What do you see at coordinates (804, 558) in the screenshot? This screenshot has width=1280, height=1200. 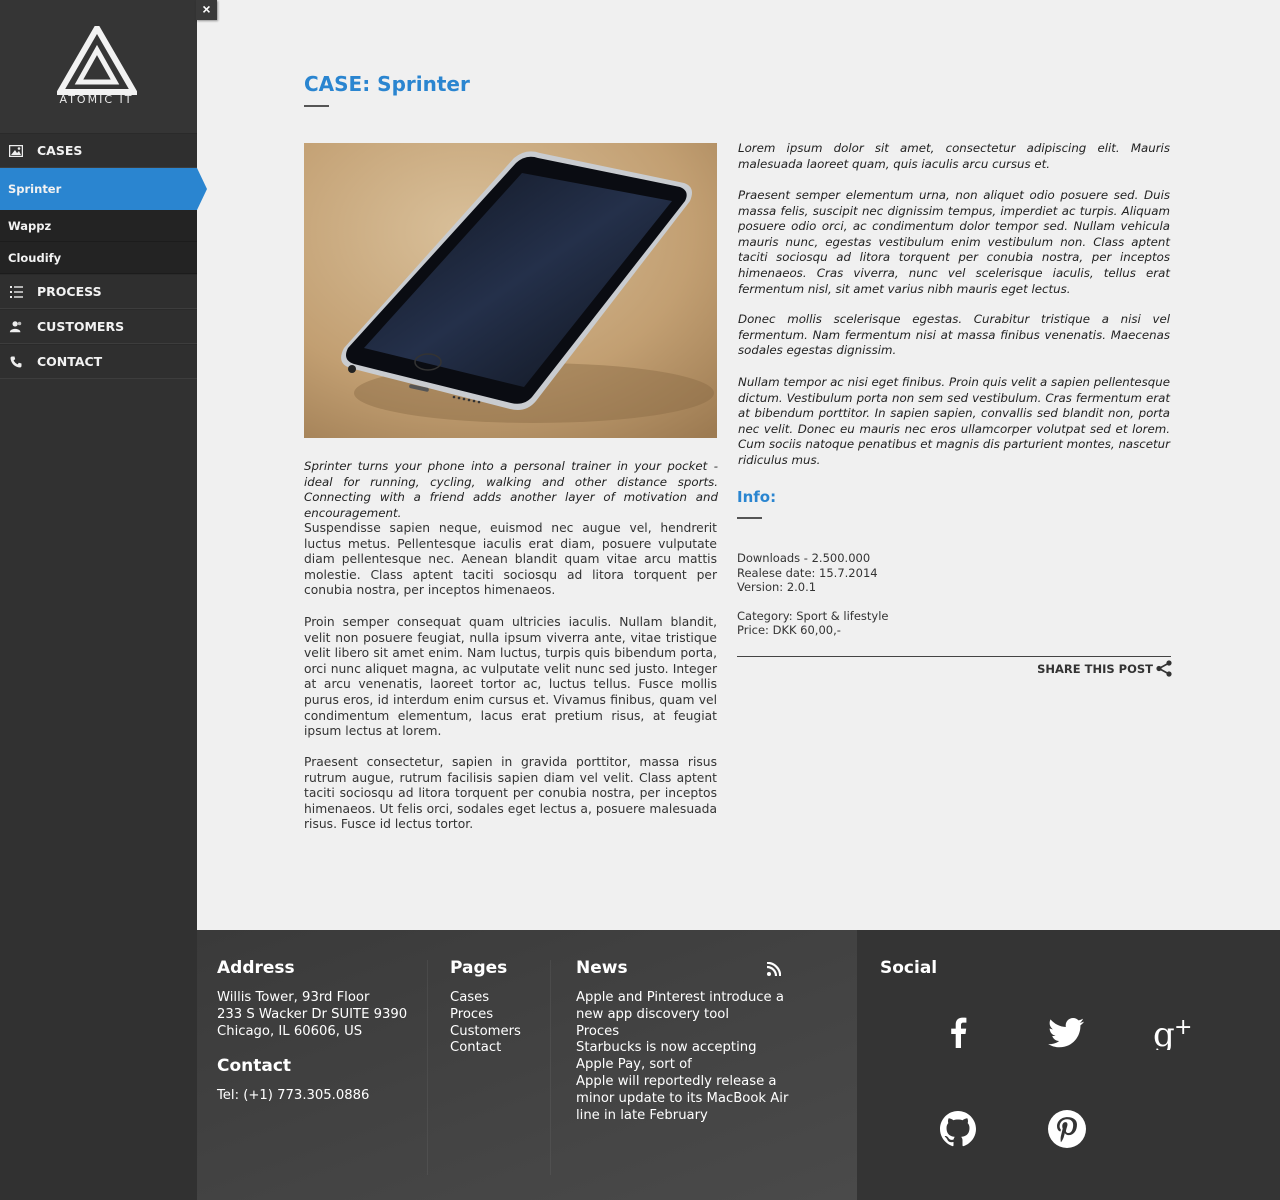 I see `info-downloads: Downloads - 2.500.000` at bounding box center [804, 558].